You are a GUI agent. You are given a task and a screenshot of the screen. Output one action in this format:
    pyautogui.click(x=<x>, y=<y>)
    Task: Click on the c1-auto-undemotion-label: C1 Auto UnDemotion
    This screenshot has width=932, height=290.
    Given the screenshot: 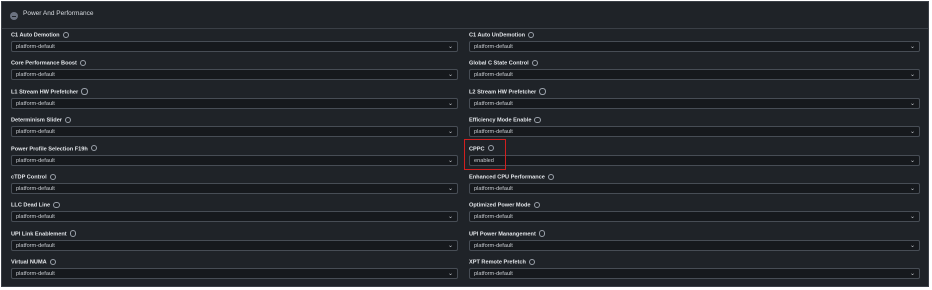 What is the action you would take?
    pyautogui.click(x=502, y=35)
    